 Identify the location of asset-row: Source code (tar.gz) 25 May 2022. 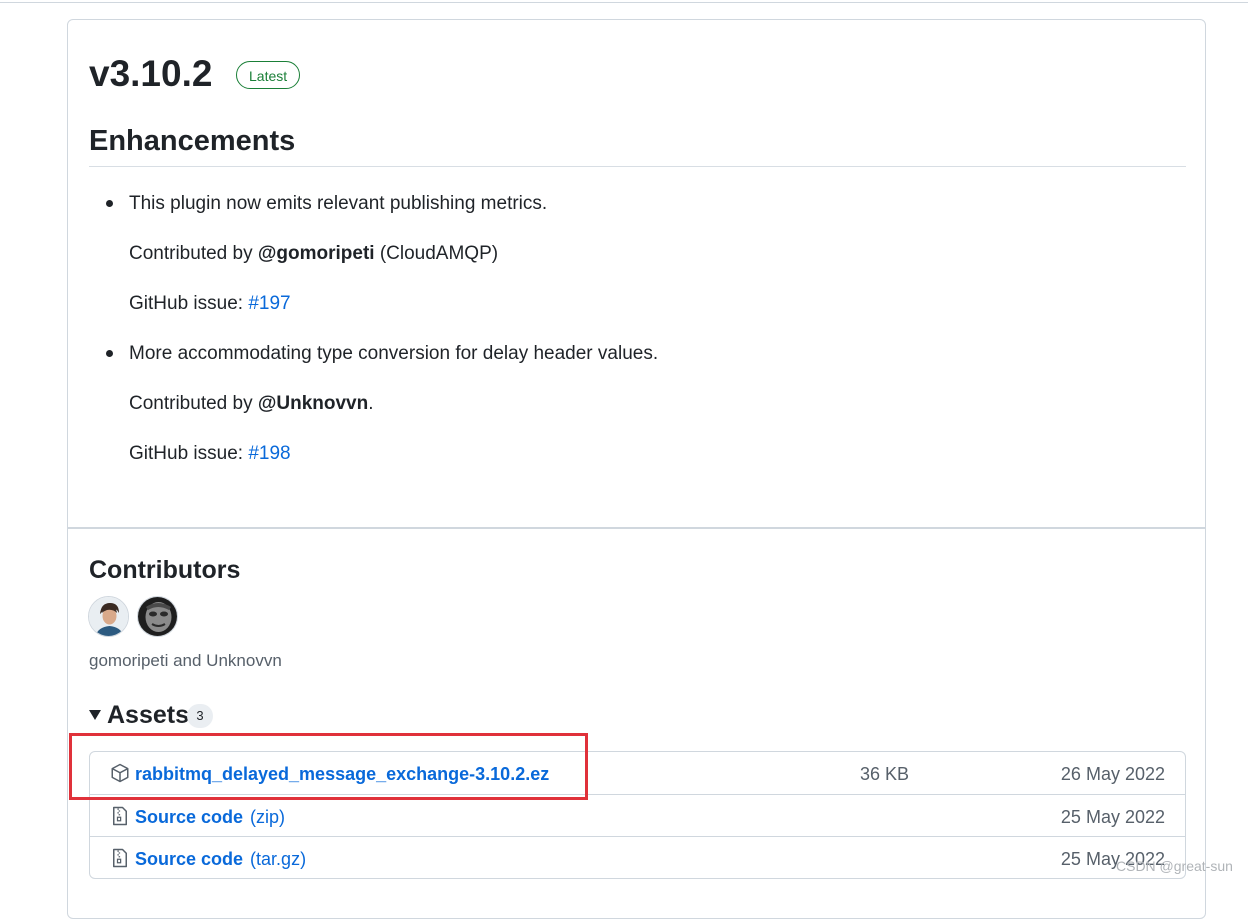
(637, 857).